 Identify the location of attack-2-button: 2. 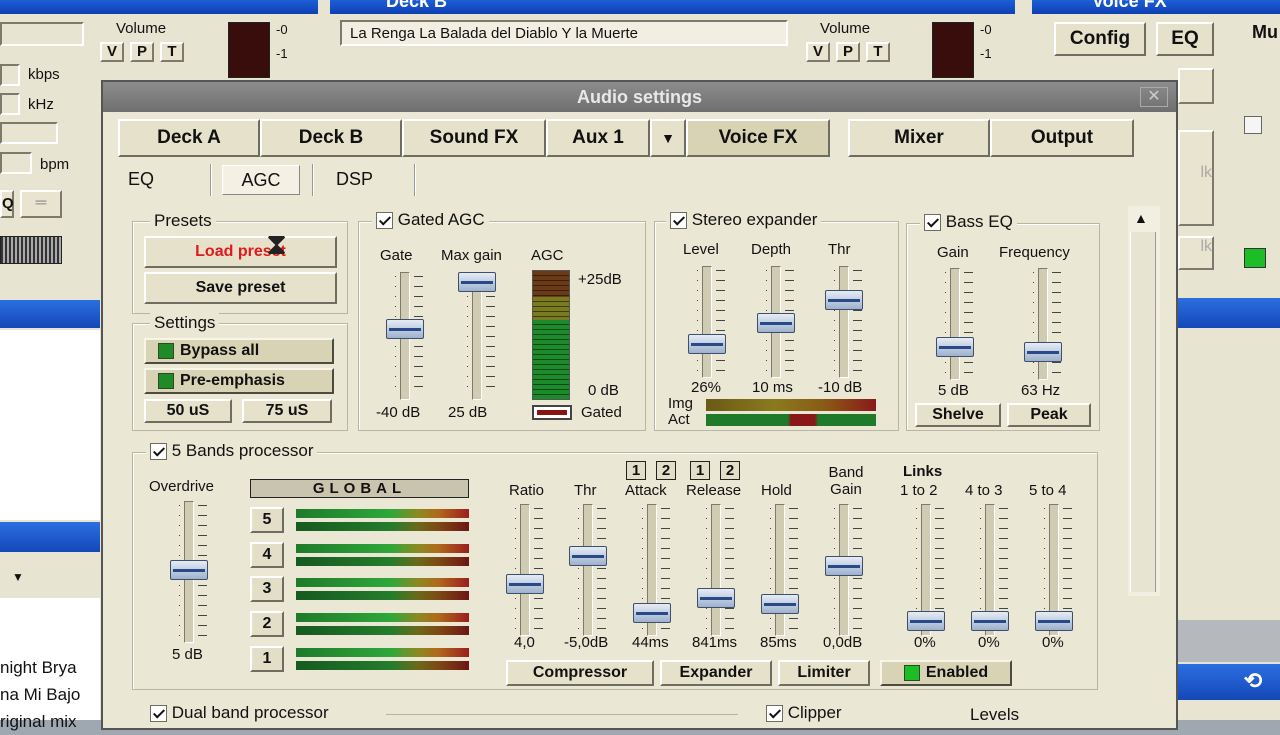
(666, 470).